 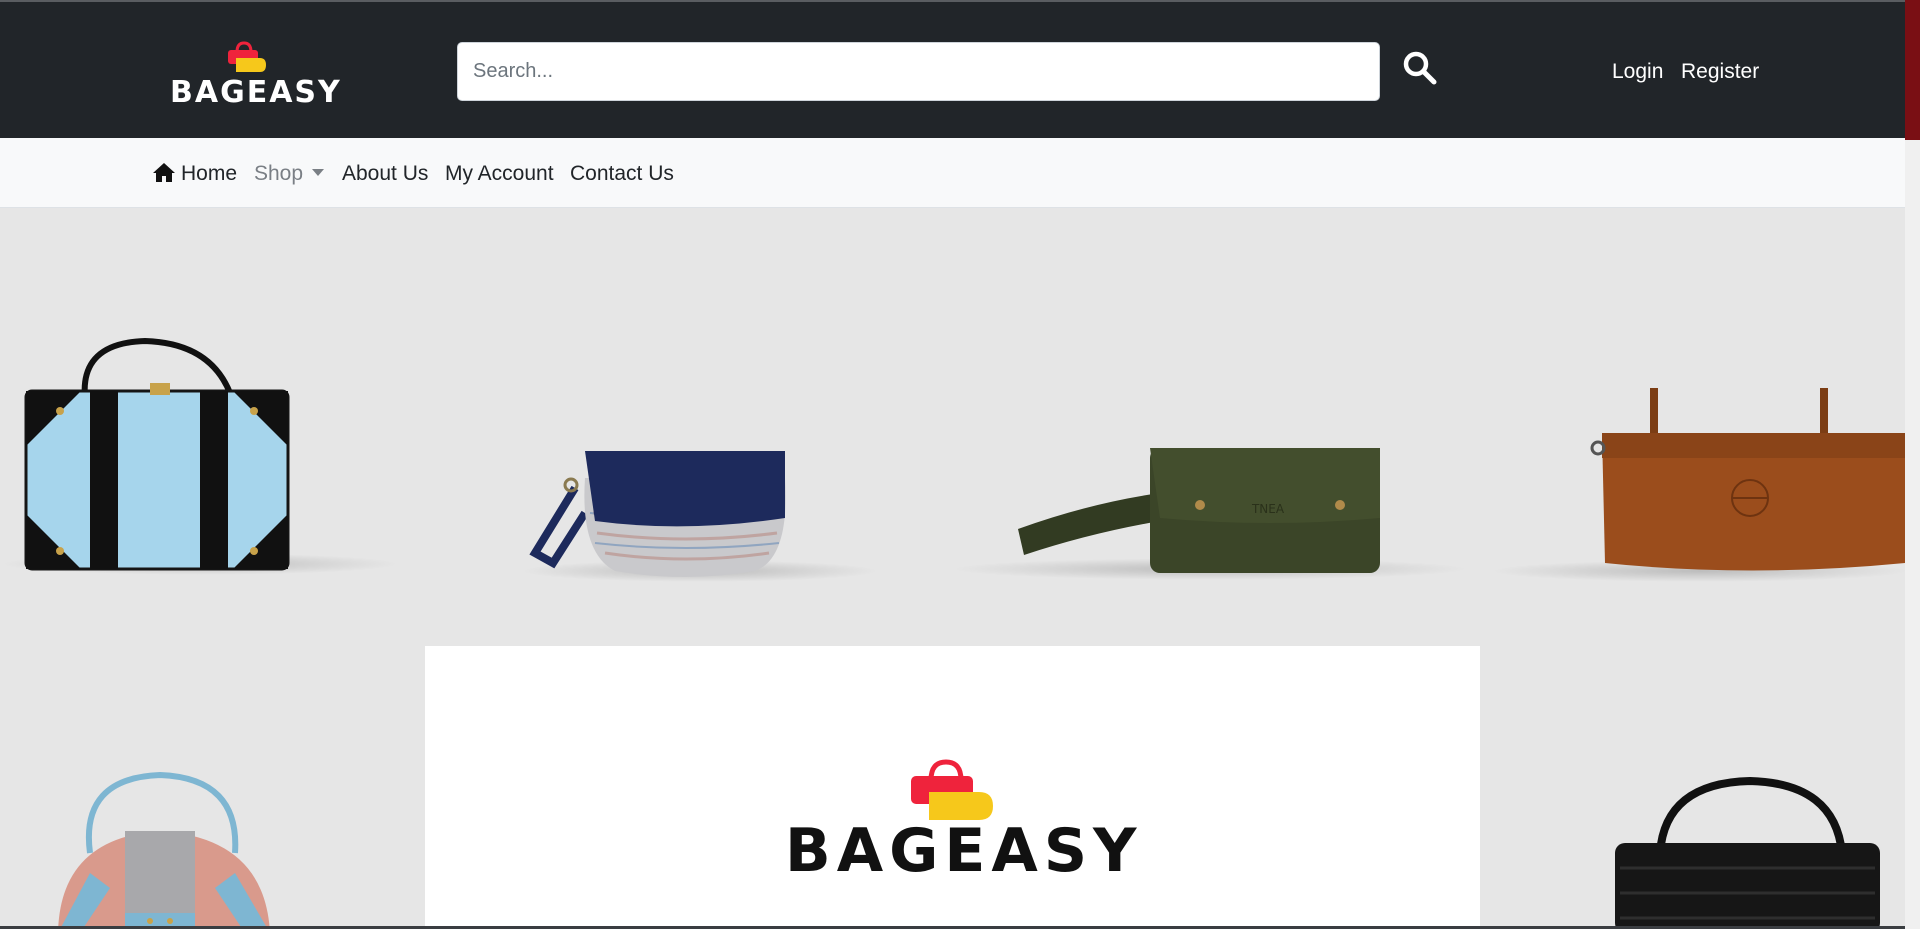 I want to click on search-input, so click(x=918, y=71).